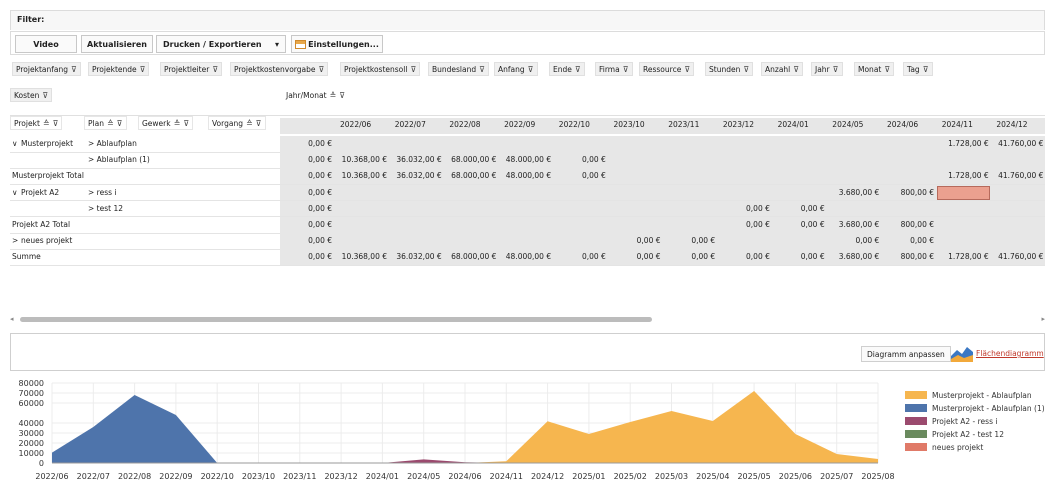 The image size is (1051, 482). I want to click on x-tick-label: 2024/05, so click(423, 476).